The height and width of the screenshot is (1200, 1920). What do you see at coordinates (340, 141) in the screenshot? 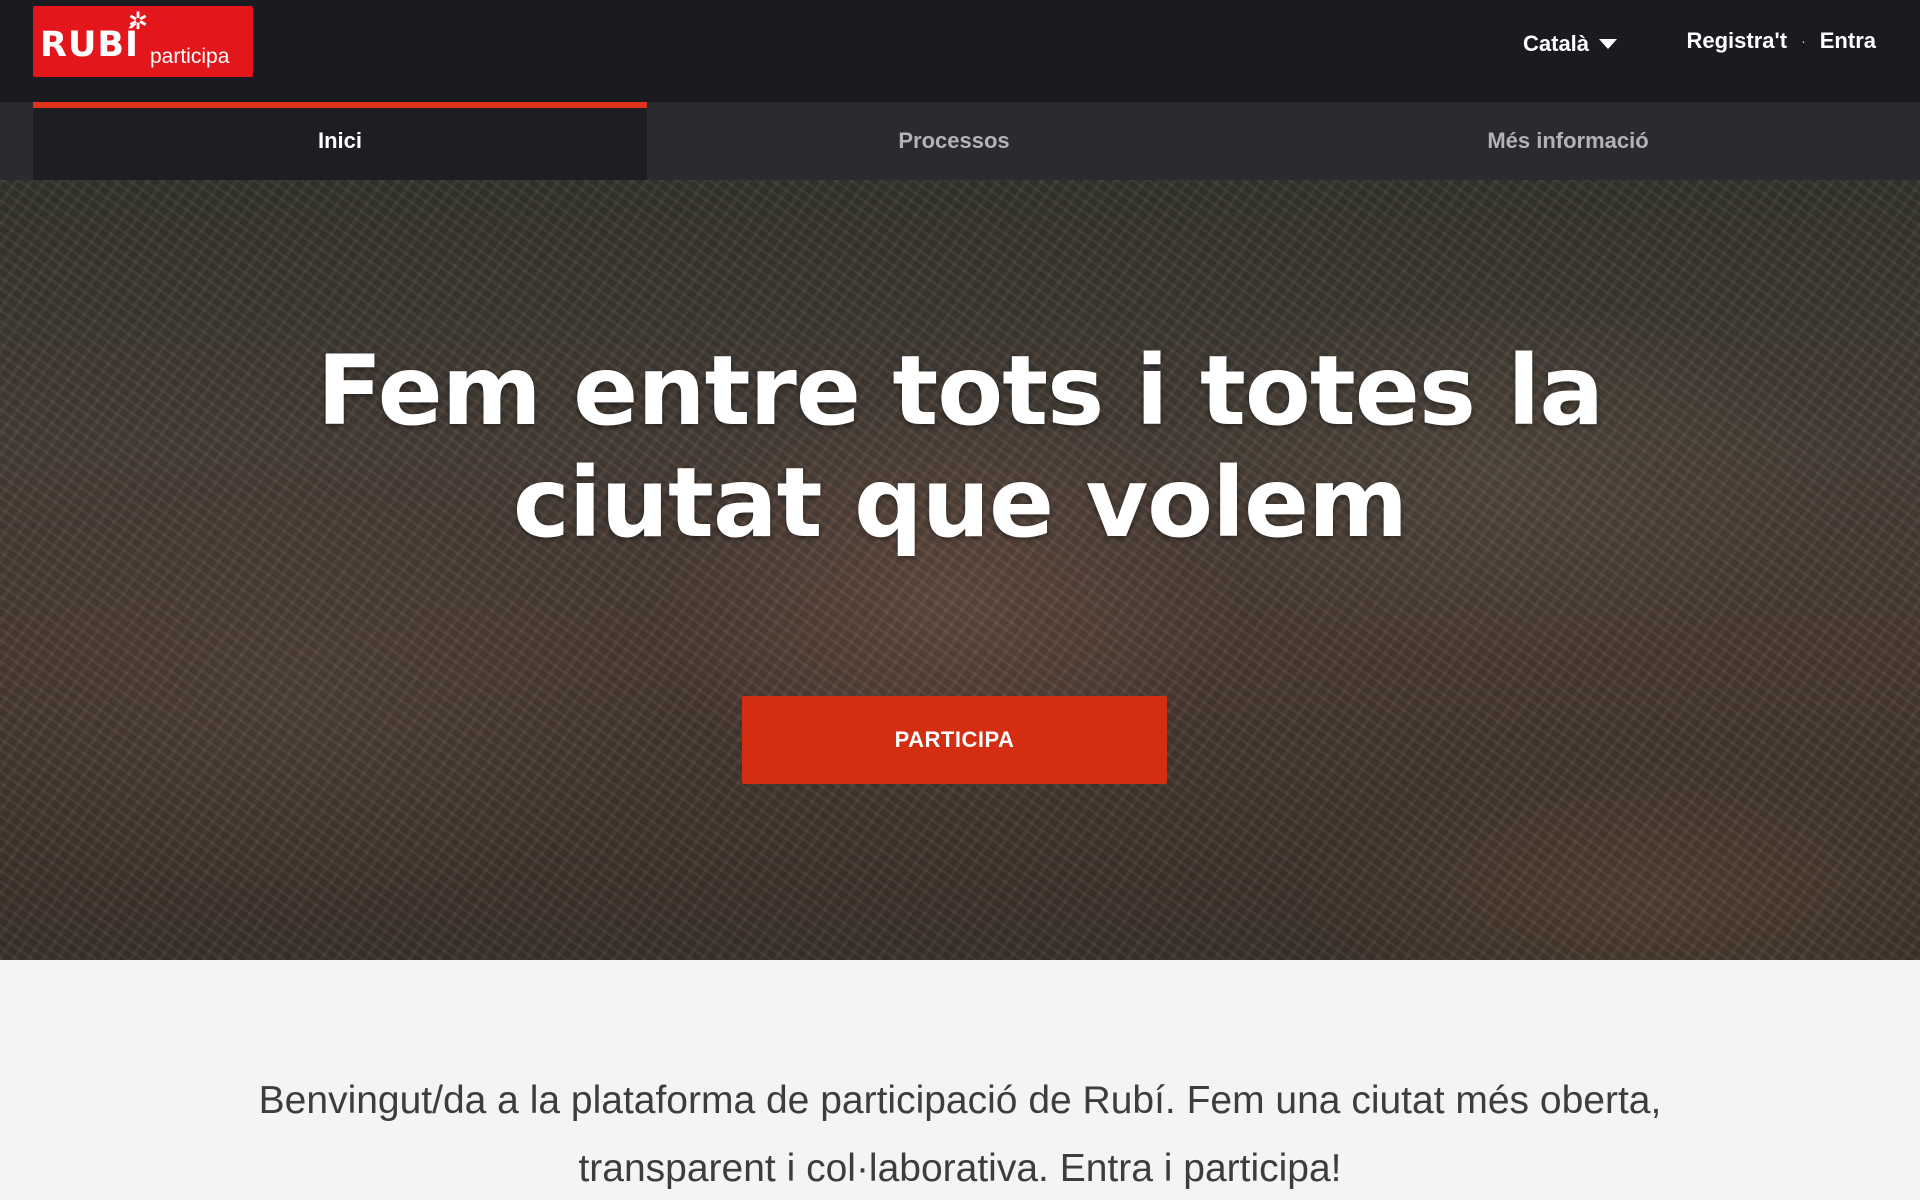
I see `tab-inici: Inici` at bounding box center [340, 141].